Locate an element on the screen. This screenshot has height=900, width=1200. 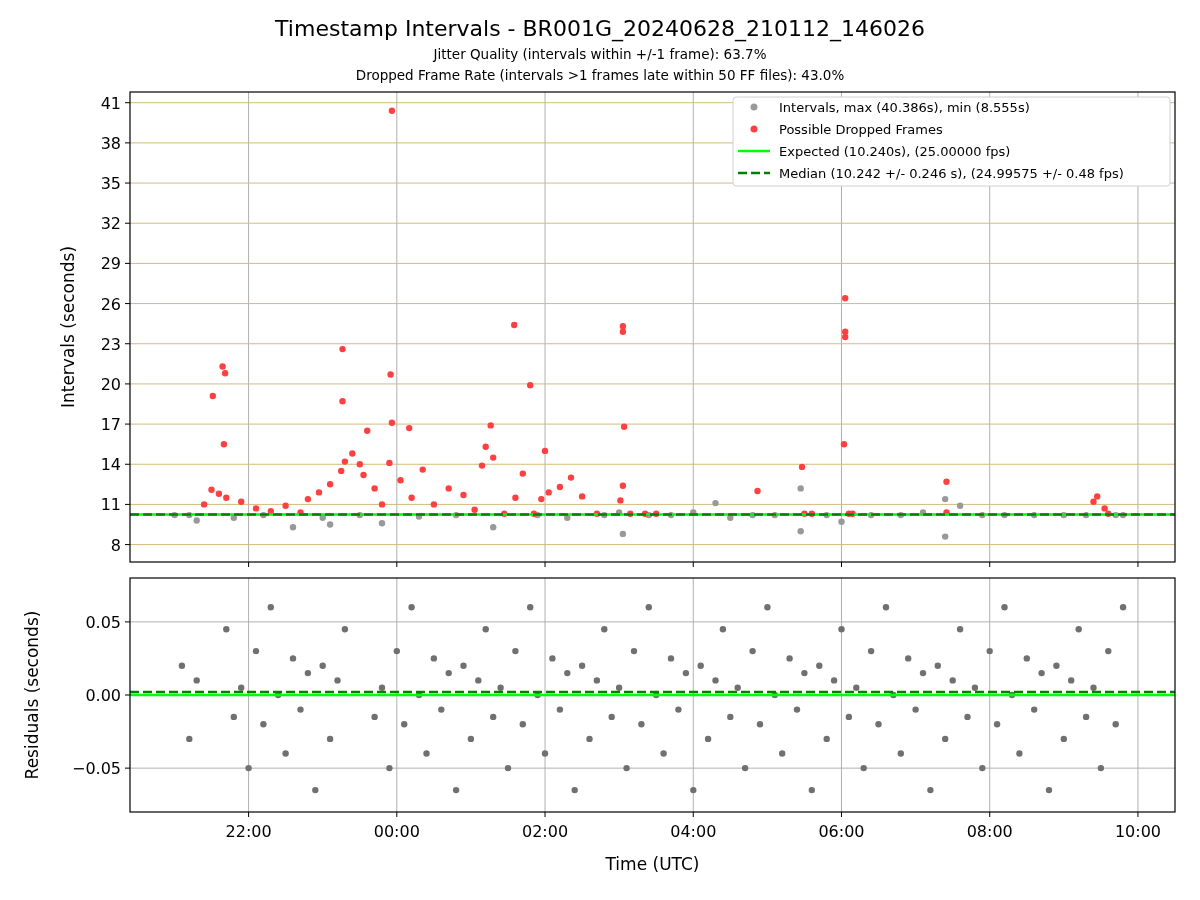
tick-label: 02:00 is located at coordinates (545, 831).